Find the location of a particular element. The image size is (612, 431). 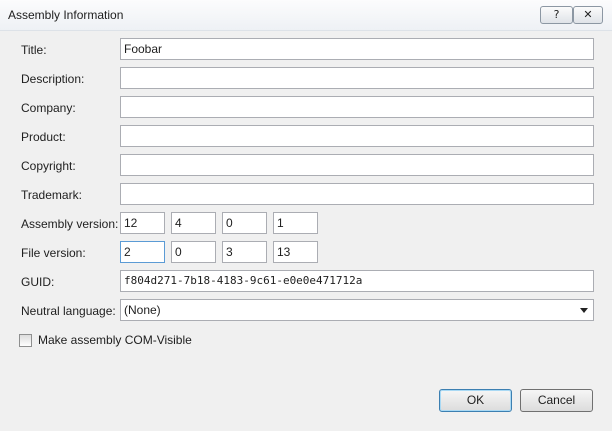

guid-label: GUID: is located at coordinates (38, 282).